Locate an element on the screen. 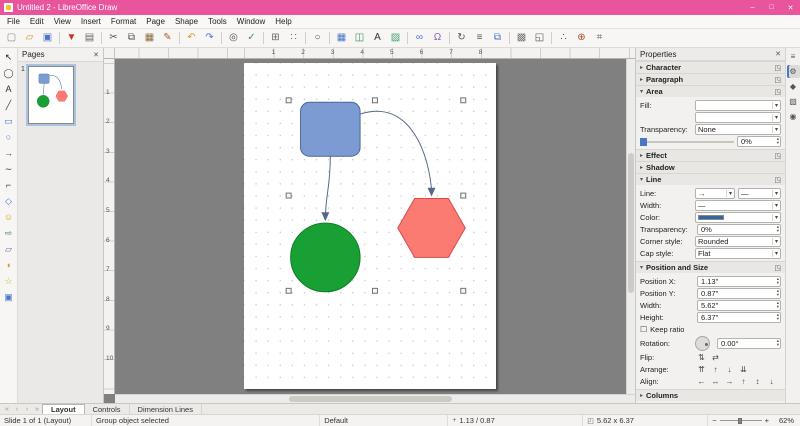  horizontal-scrollbar-thumb is located at coordinates (370, 399).